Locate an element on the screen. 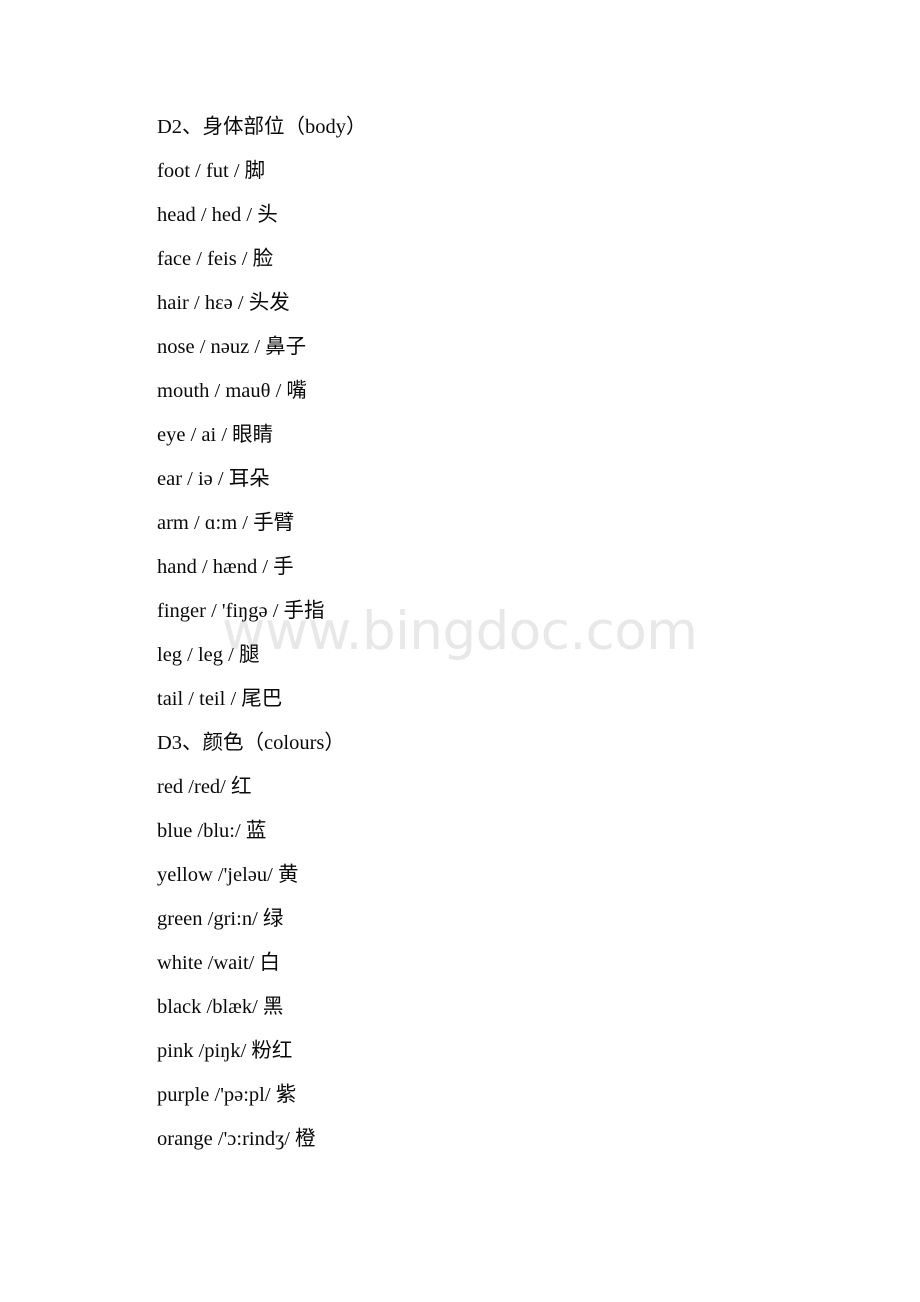 This screenshot has height=1302, width=920. vocabulary-entry: leg / leg / 腿 is located at coordinates (208, 655).